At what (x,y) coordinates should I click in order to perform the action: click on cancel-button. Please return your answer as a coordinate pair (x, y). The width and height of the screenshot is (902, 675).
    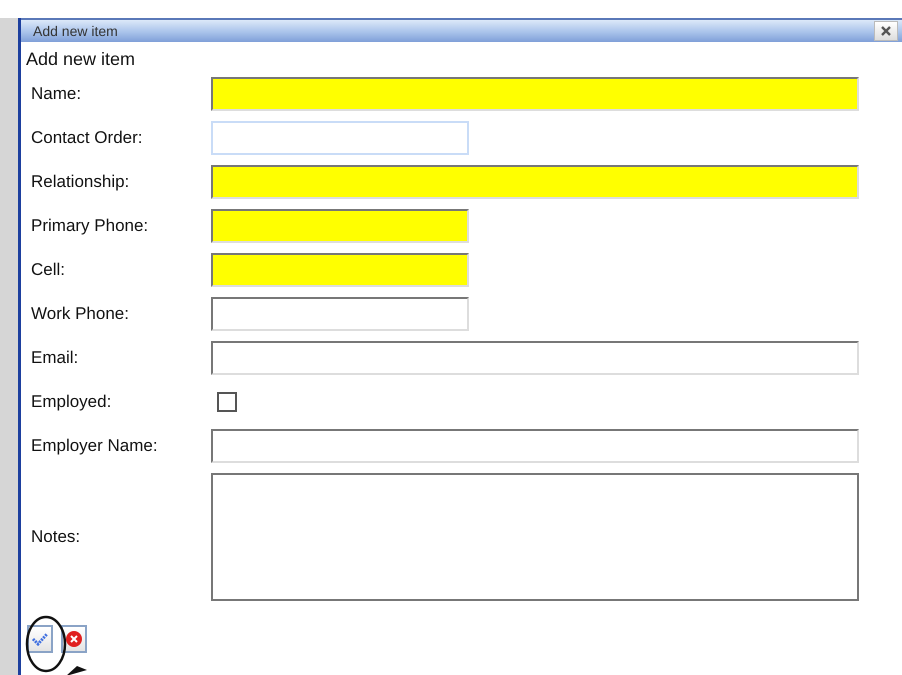
    Looking at the image, I should click on (74, 639).